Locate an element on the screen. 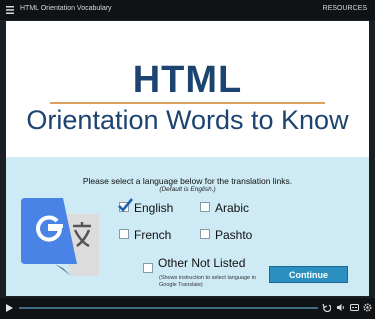 This screenshot has width=375, height=319. play-icon is located at coordinates (9, 308).